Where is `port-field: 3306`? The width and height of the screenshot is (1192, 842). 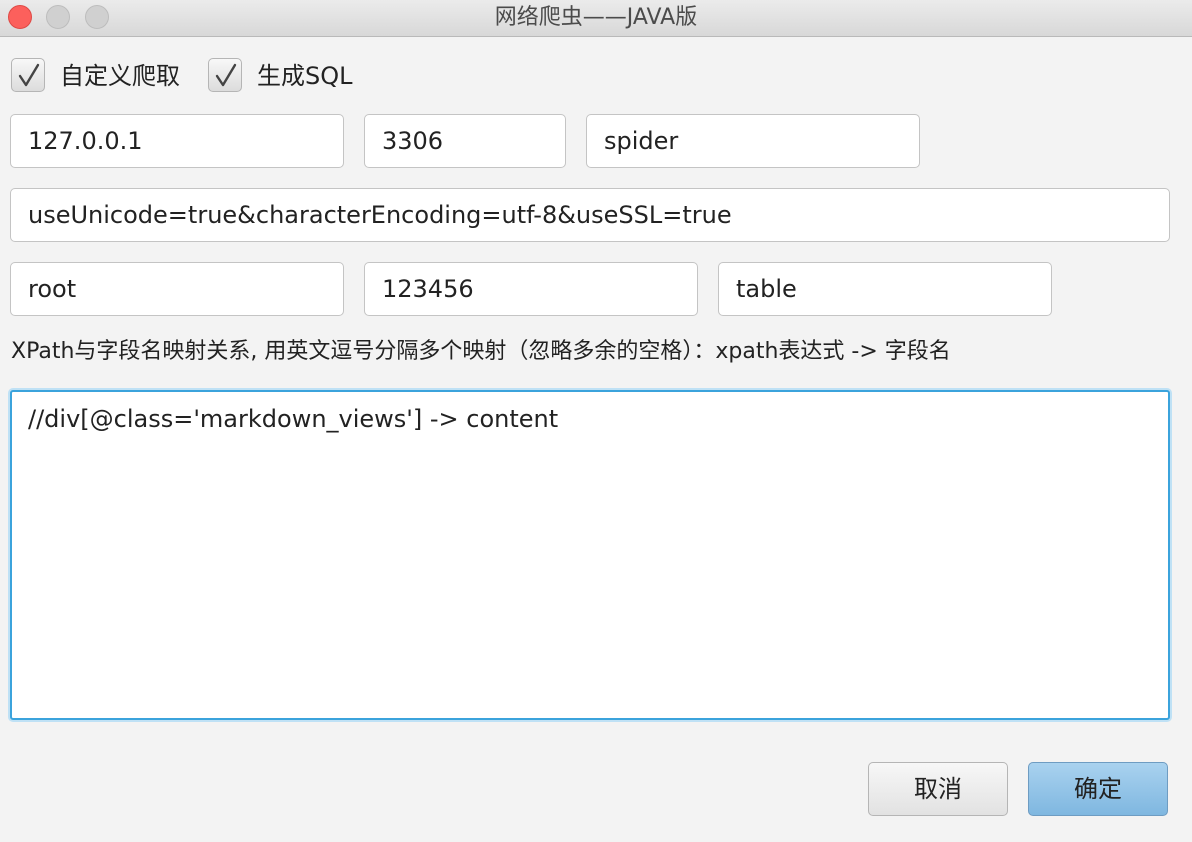 port-field: 3306 is located at coordinates (465, 141).